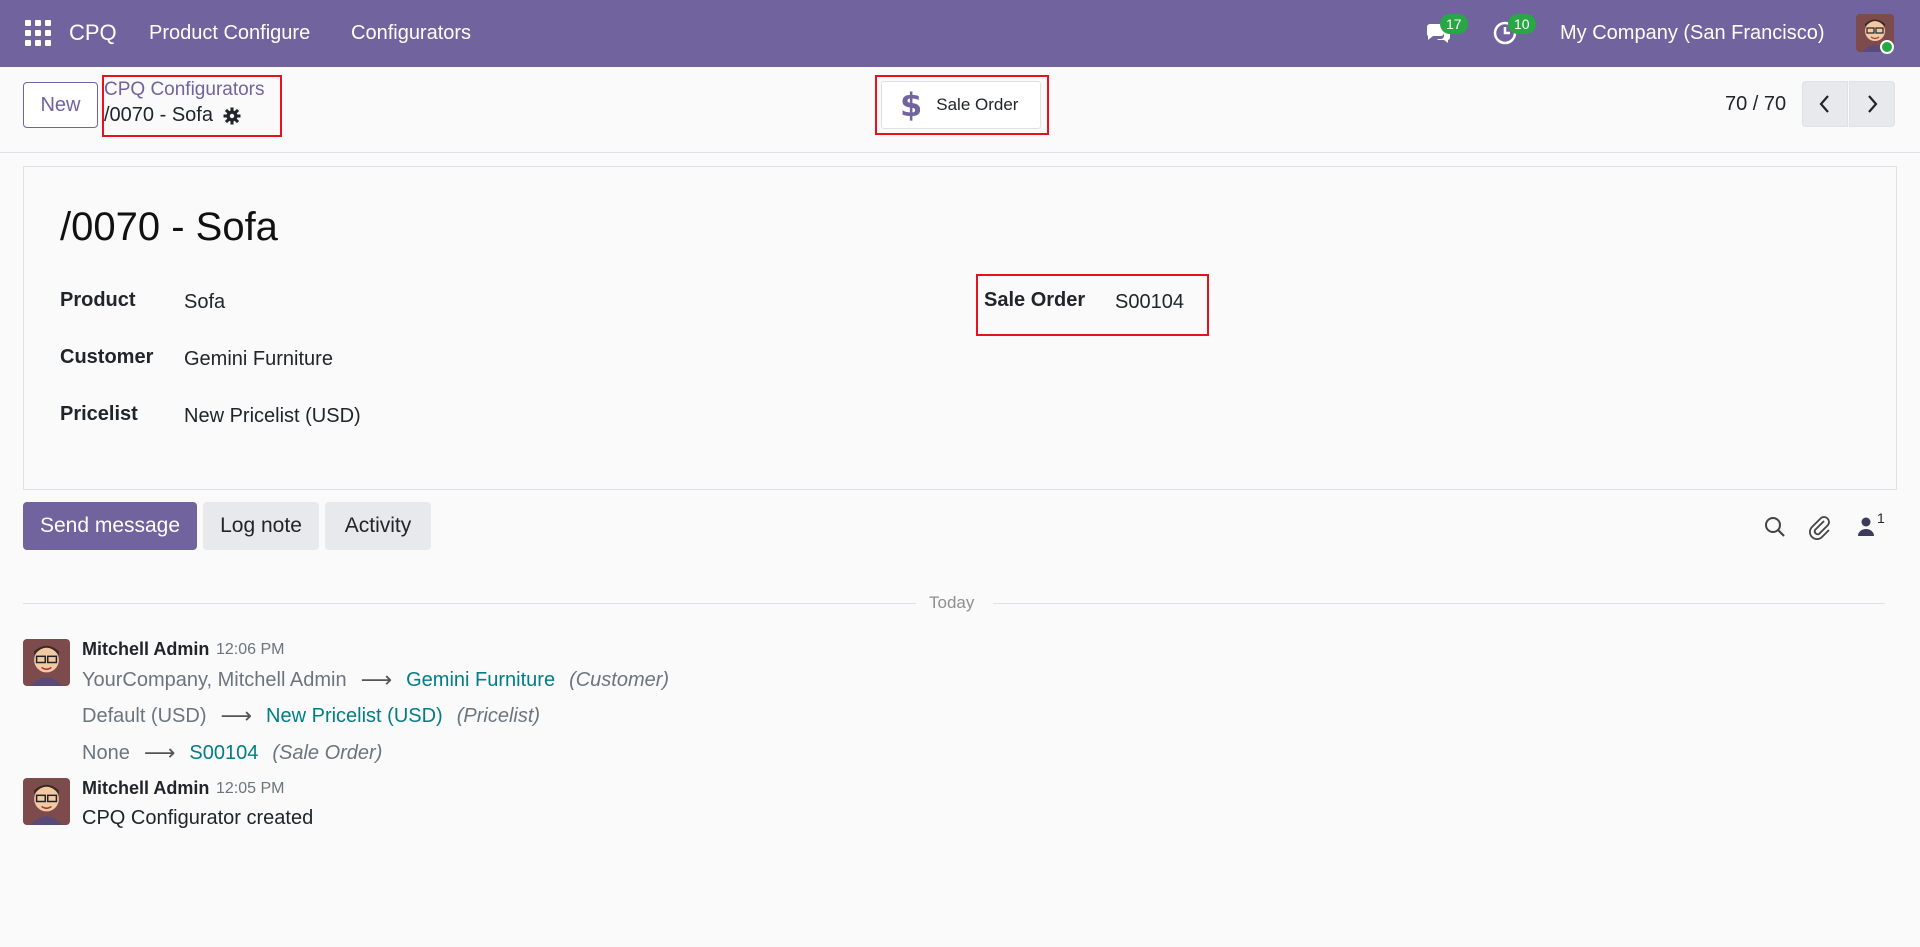  Describe the element at coordinates (952, 602) in the screenshot. I see `date-divider: Today` at that location.